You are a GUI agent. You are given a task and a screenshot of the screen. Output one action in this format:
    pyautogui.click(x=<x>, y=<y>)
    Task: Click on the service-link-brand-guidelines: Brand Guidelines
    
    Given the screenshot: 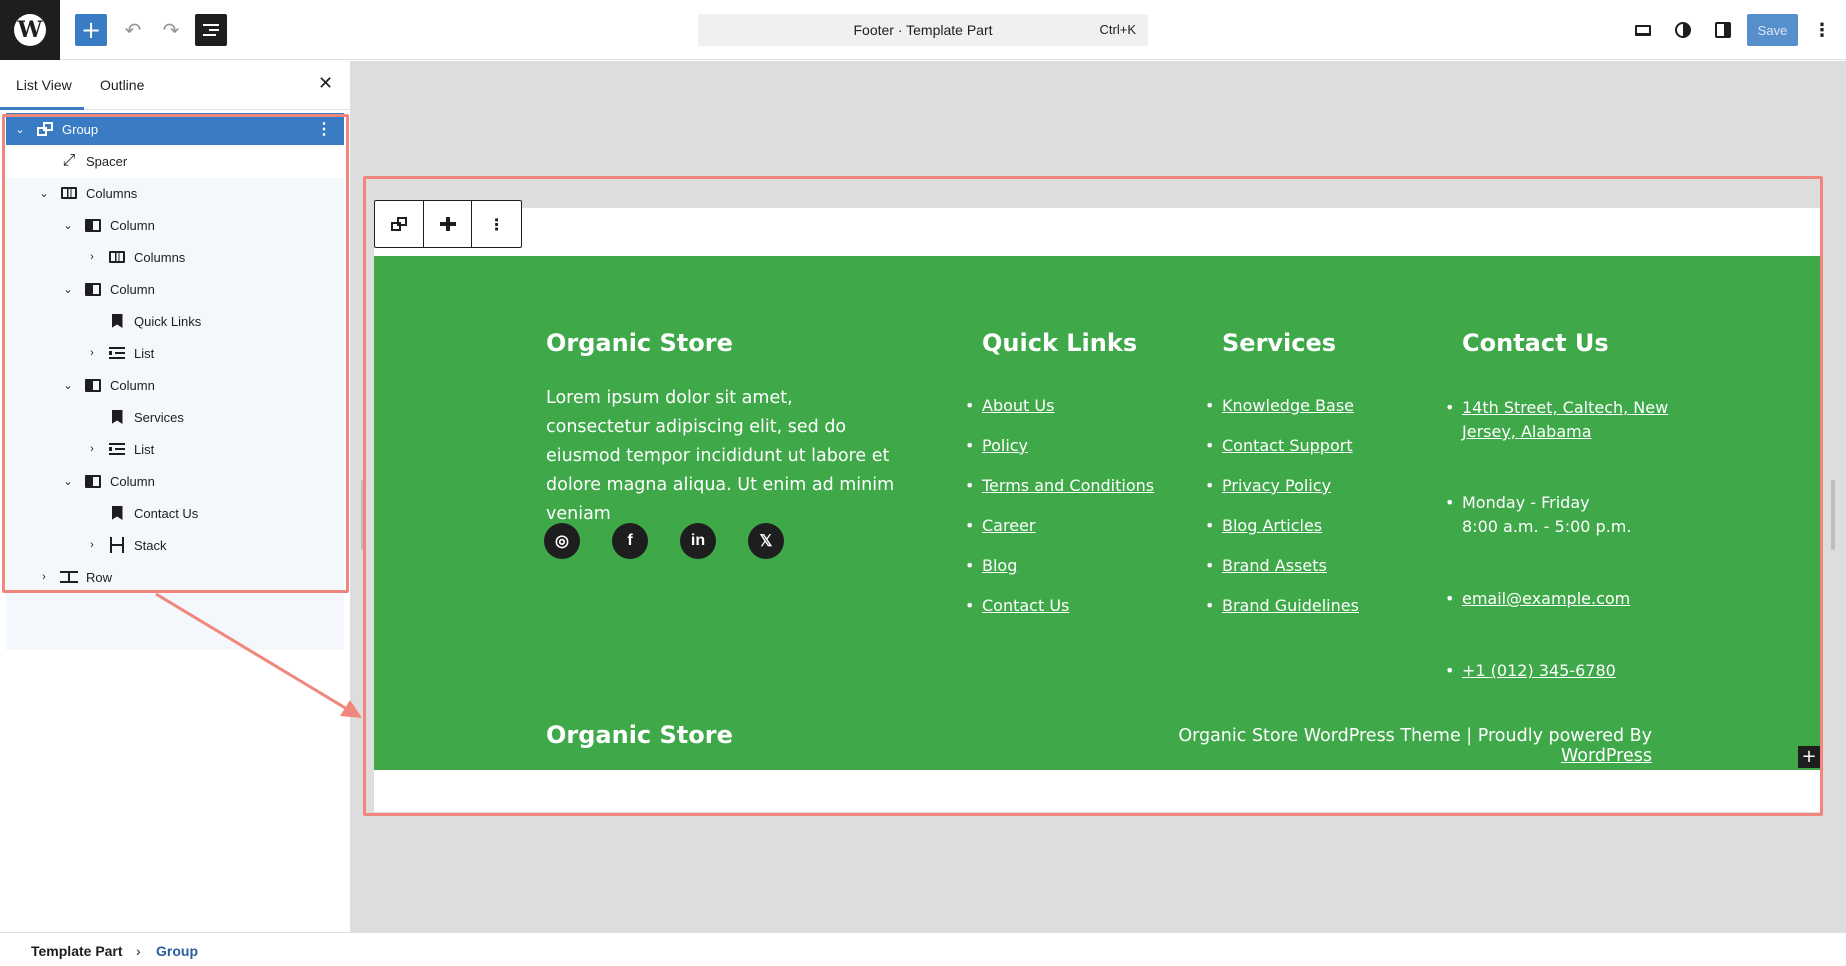 What is the action you would take?
    pyautogui.click(x=1290, y=605)
    